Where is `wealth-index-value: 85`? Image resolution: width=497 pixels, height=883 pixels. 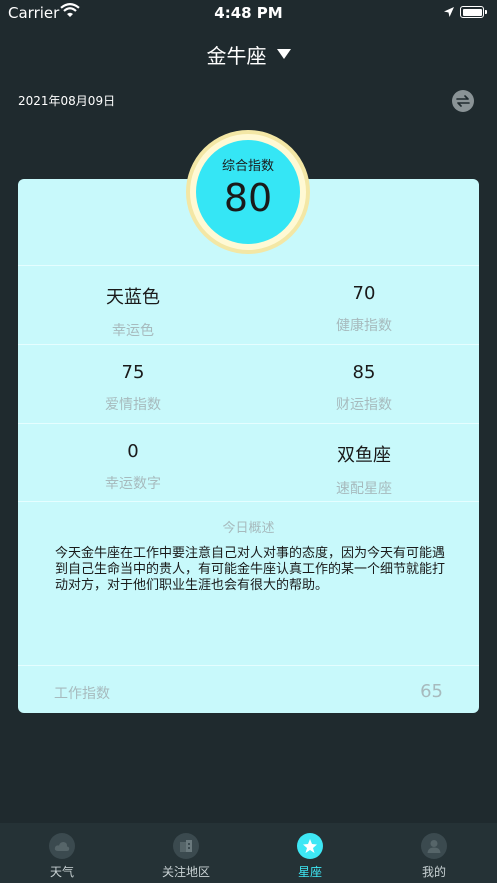
wealth-index-value: 85 is located at coordinates (364, 372).